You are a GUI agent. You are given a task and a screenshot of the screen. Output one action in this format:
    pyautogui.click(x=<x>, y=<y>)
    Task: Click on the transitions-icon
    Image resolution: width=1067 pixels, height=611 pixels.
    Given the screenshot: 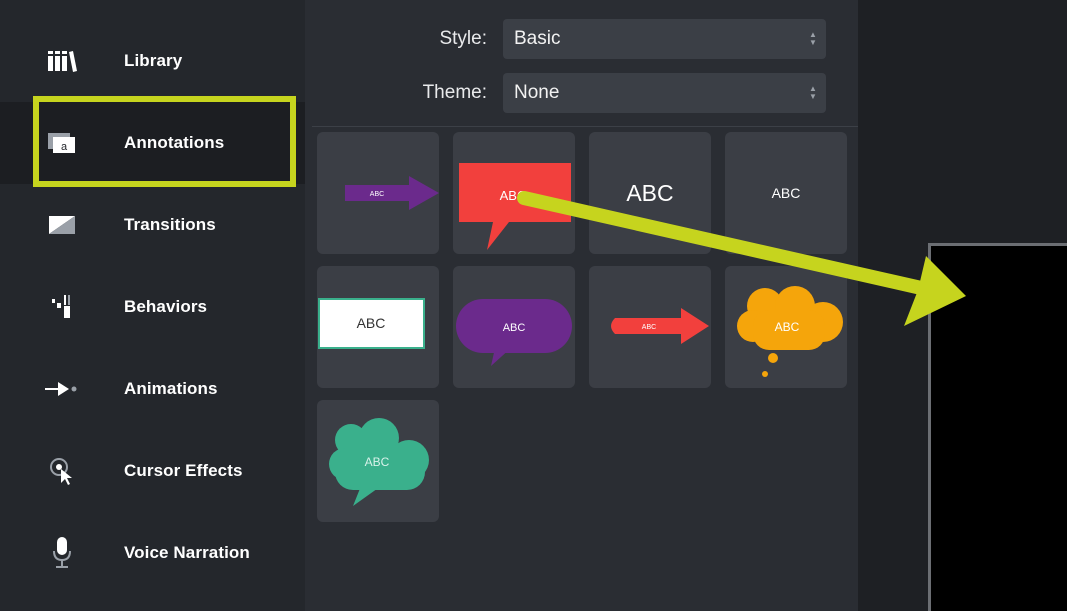 What is the action you would take?
    pyautogui.click(x=62, y=225)
    